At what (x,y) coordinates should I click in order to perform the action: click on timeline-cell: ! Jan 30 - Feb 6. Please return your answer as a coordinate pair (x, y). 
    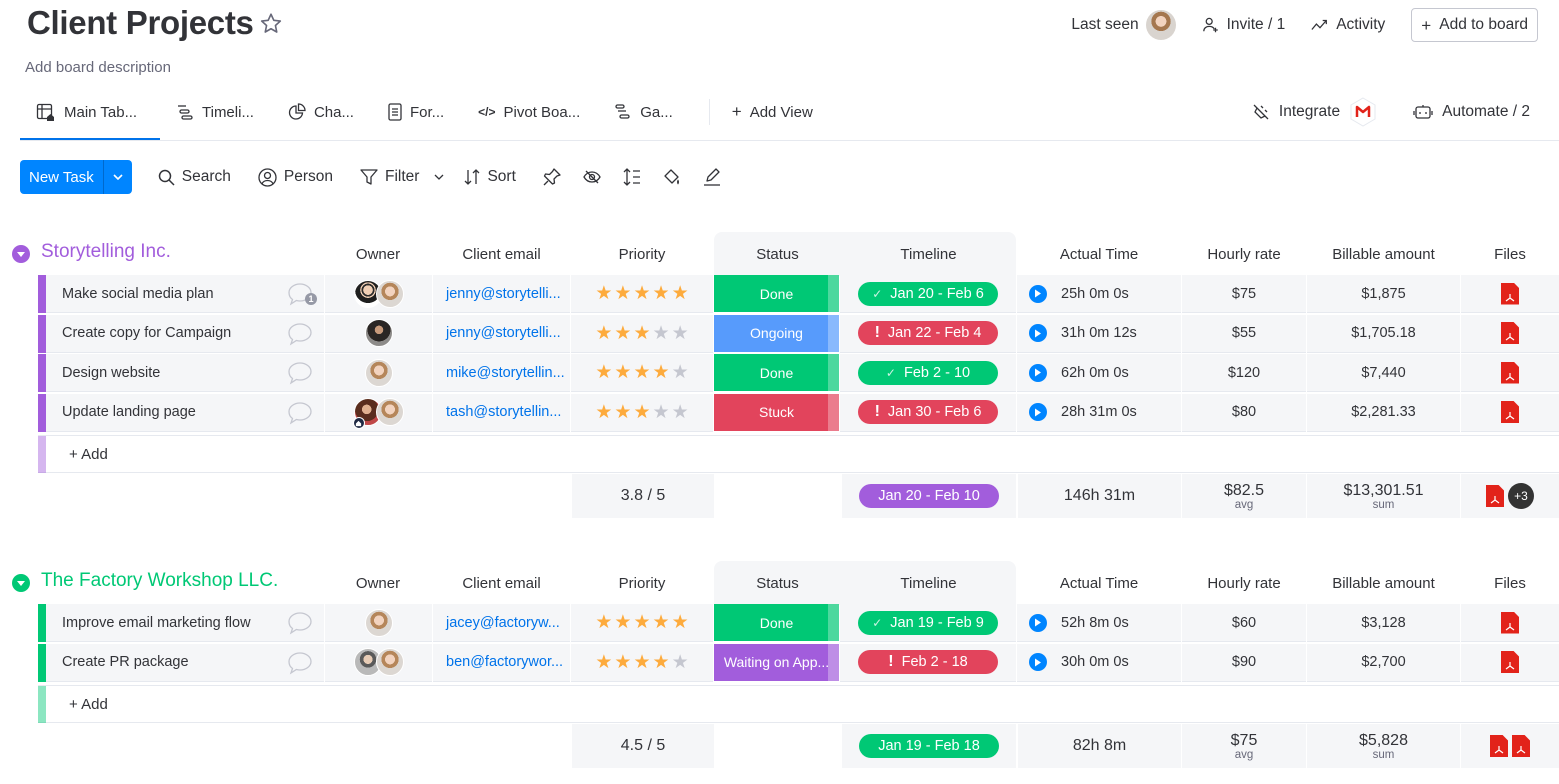
    Looking at the image, I should click on (928, 412).